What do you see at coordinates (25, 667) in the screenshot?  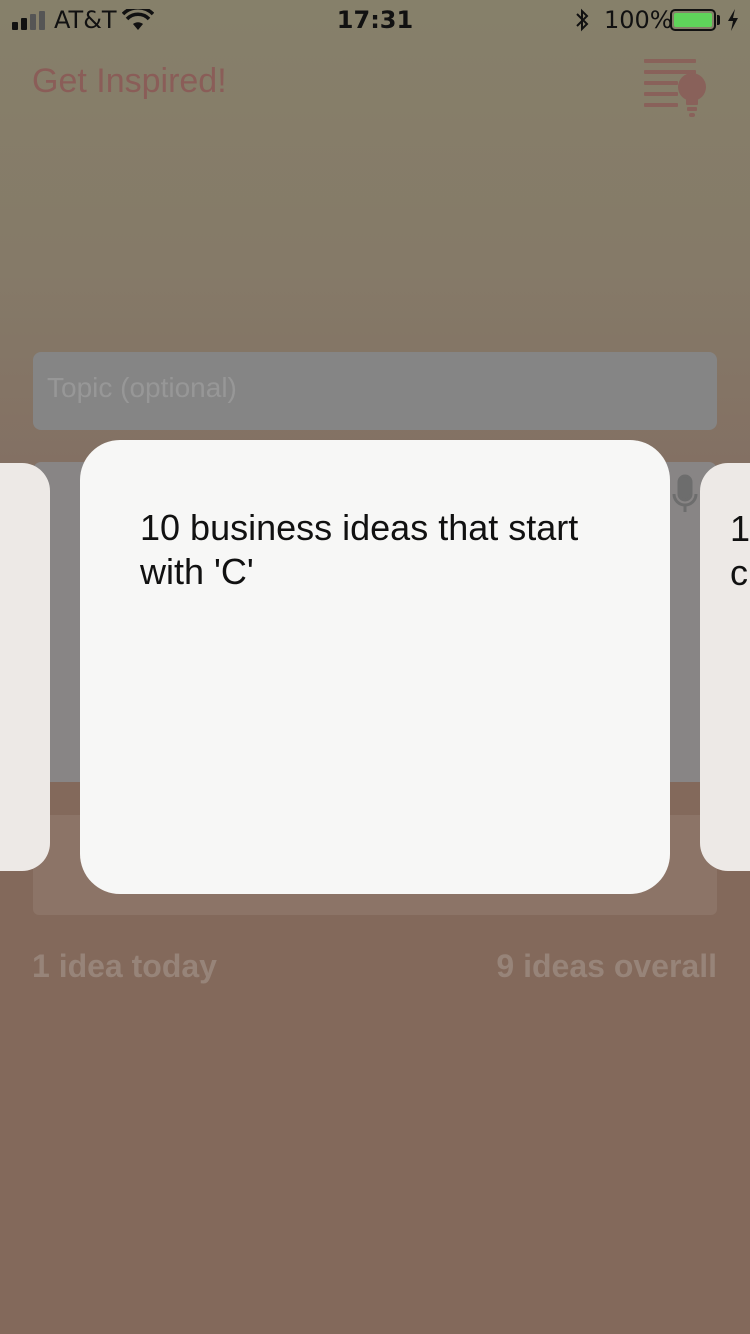 I see `previous-idea-card` at bounding box center [25, 667].